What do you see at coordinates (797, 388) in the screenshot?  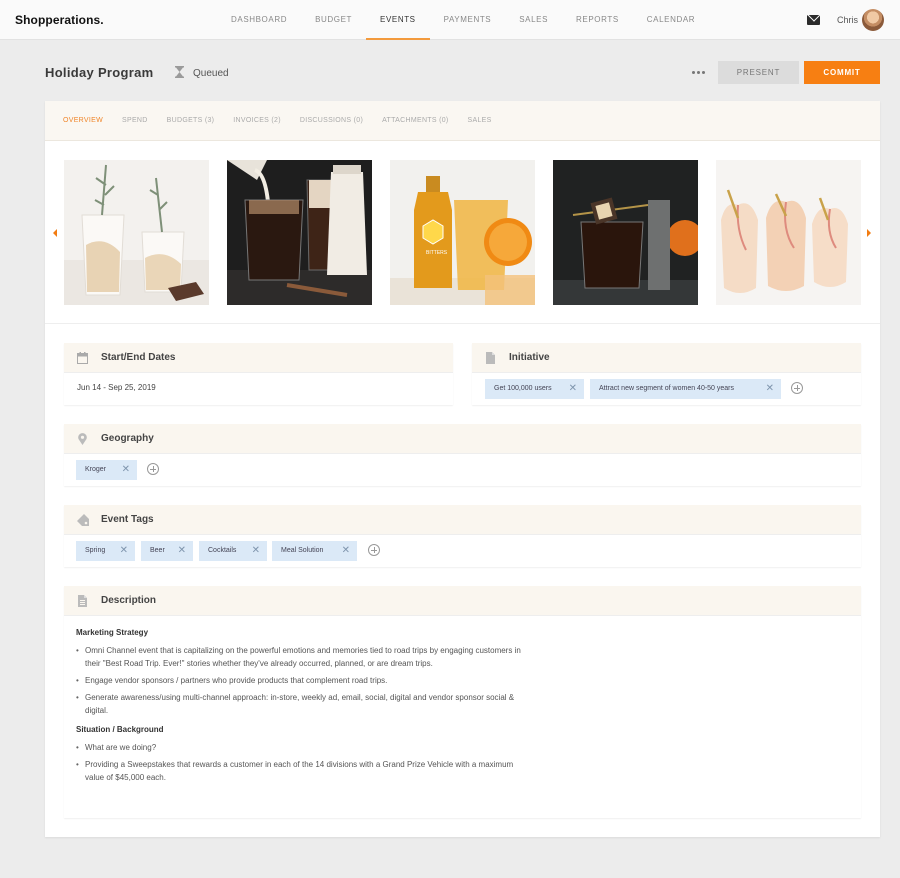 I see `add-initiative-icon` at bounding box center [797, 388].